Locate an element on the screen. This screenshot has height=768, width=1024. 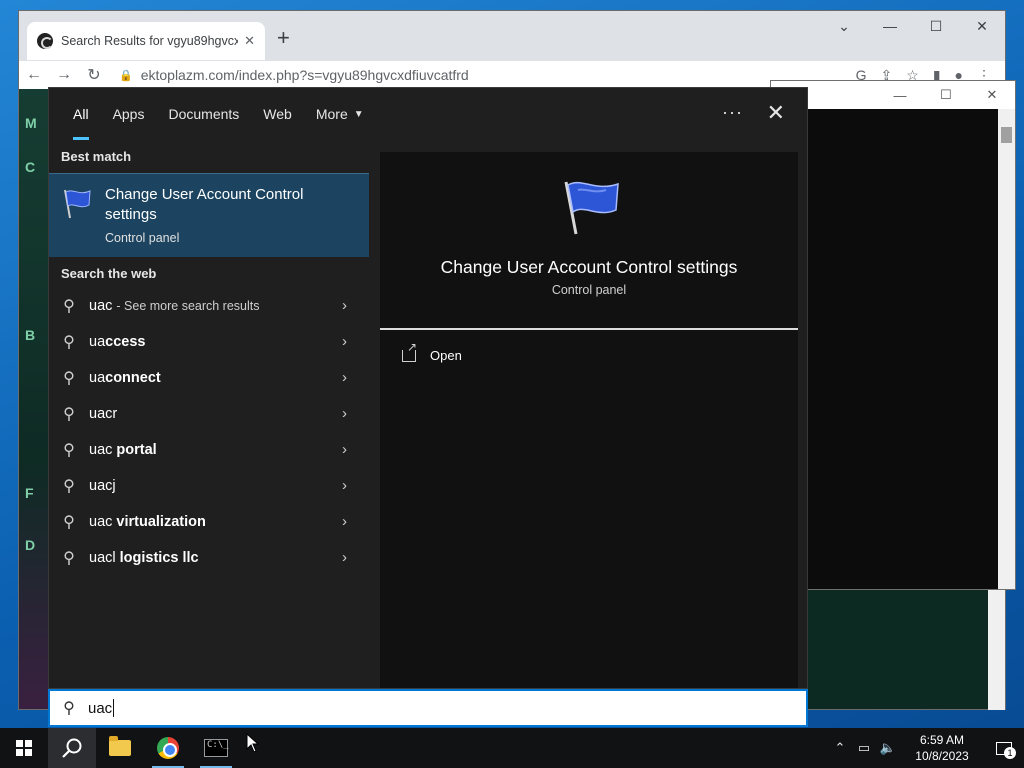
close-search-button: ✕ is located at coordinates (776, 113).